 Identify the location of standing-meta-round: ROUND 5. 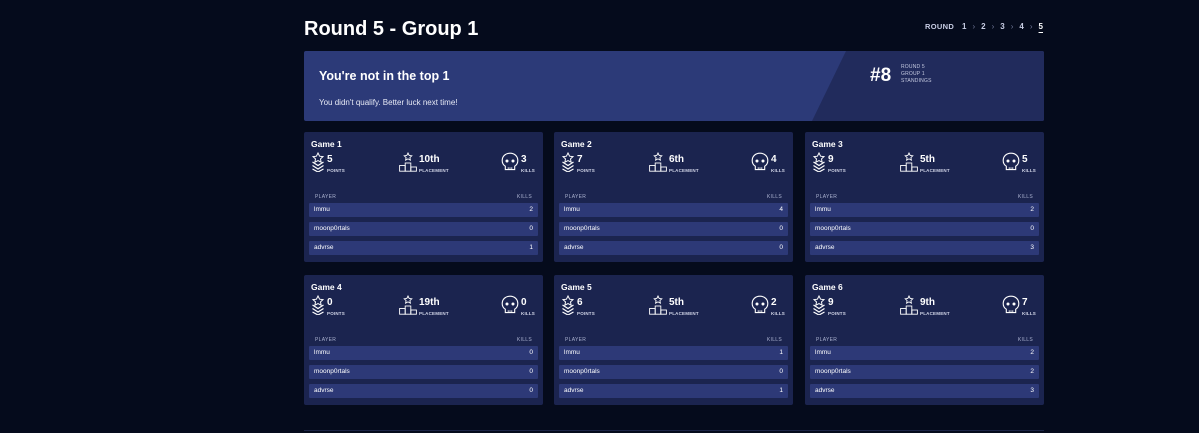
(913, 67).